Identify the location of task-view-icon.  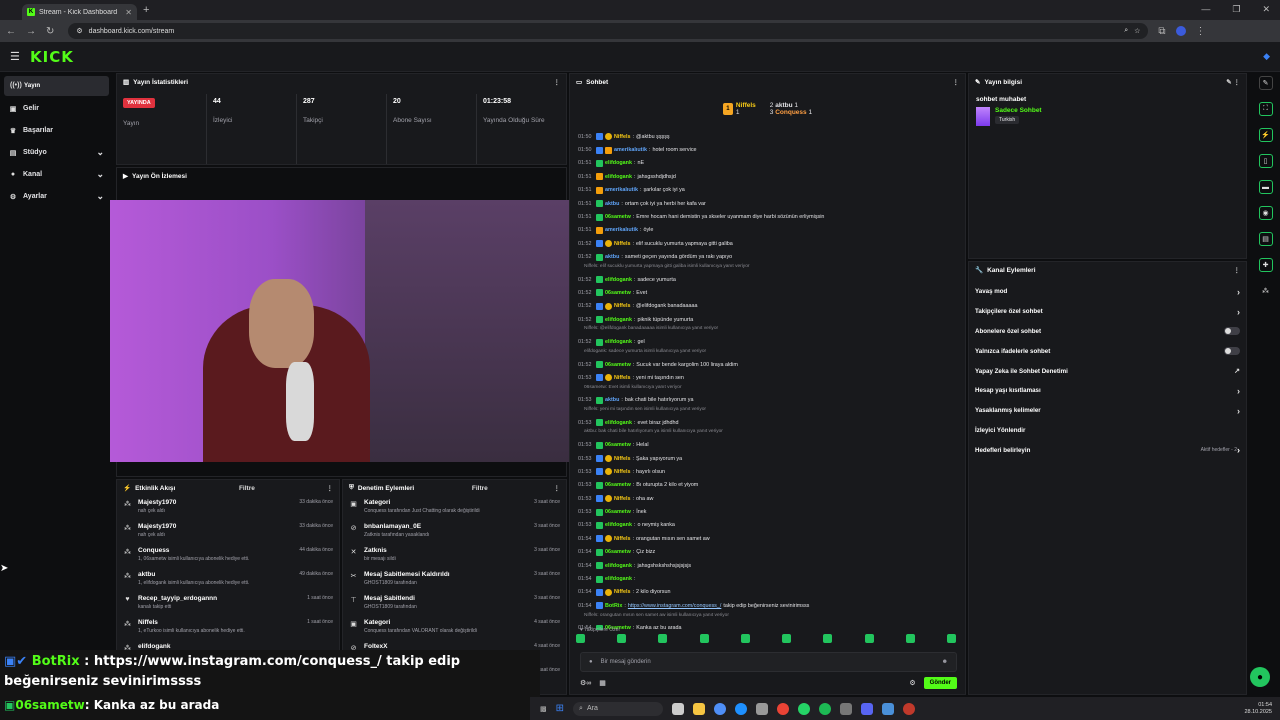
(678, 708).